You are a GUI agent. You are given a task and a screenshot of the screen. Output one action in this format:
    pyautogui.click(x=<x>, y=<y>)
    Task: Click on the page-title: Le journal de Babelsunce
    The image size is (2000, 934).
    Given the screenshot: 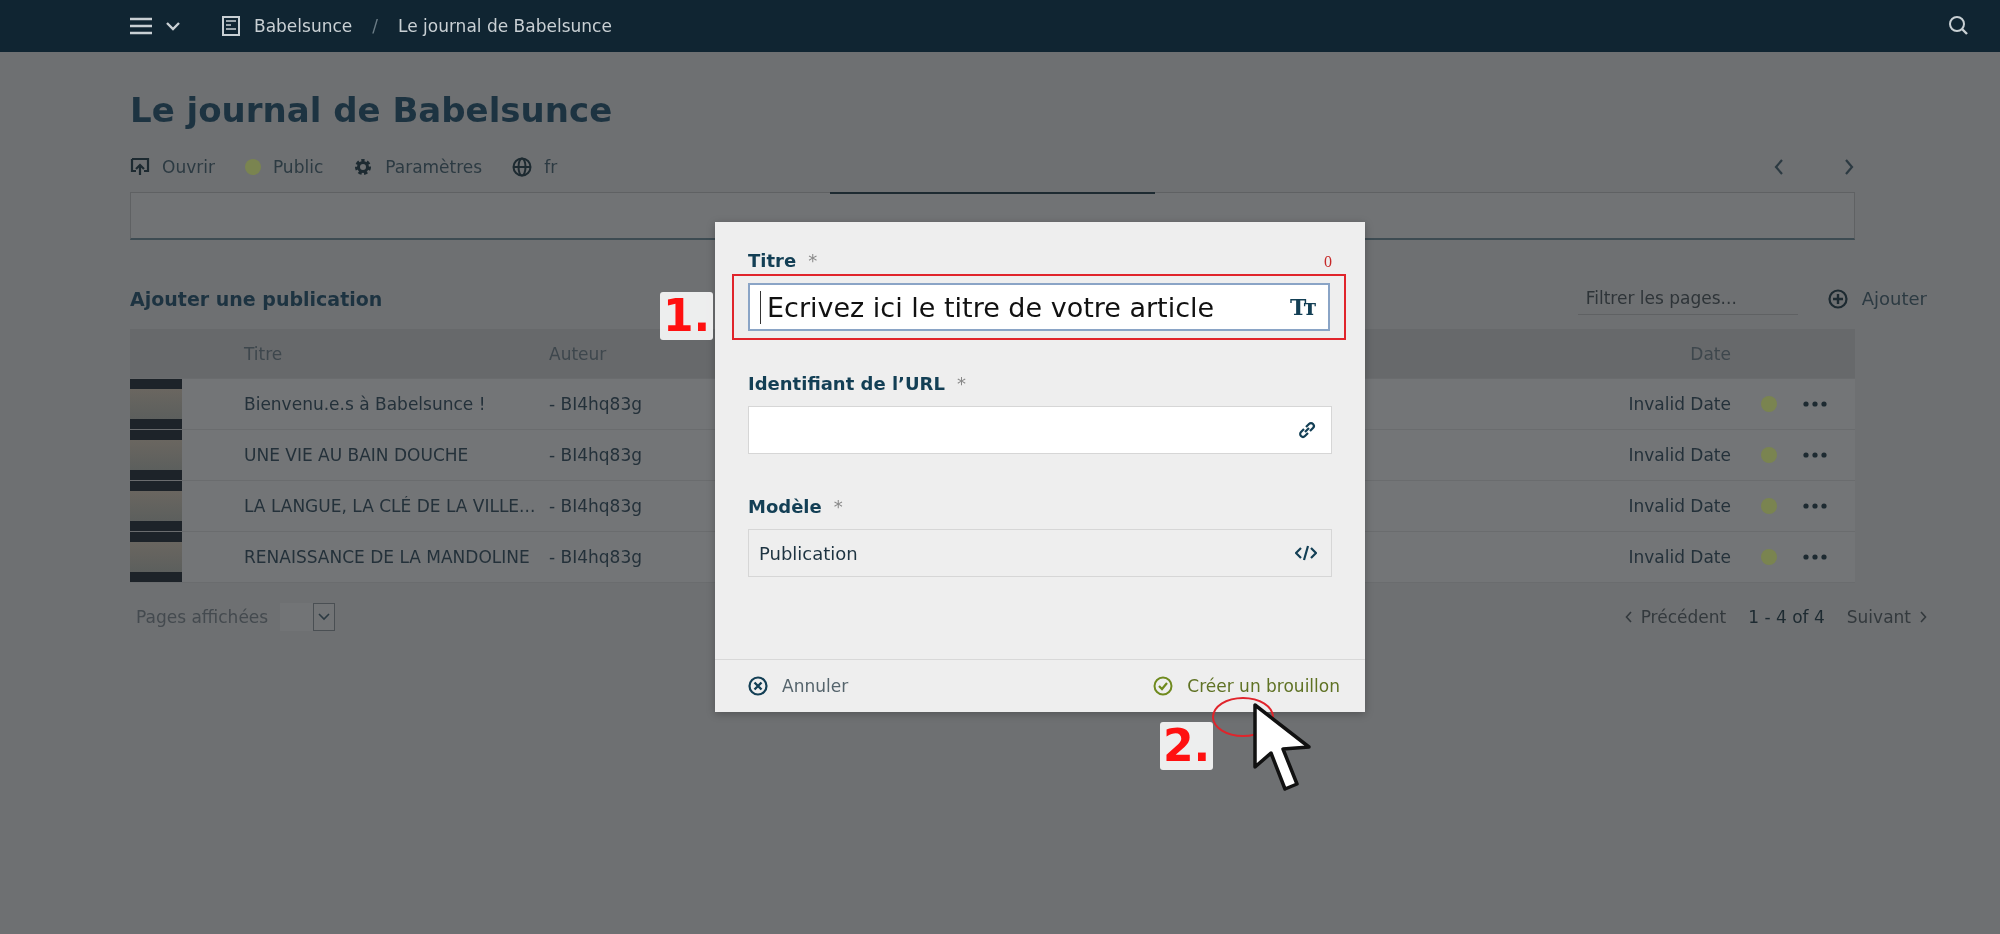 What is the action you would take?
    pyautogui.click(x=372, y=110)
    